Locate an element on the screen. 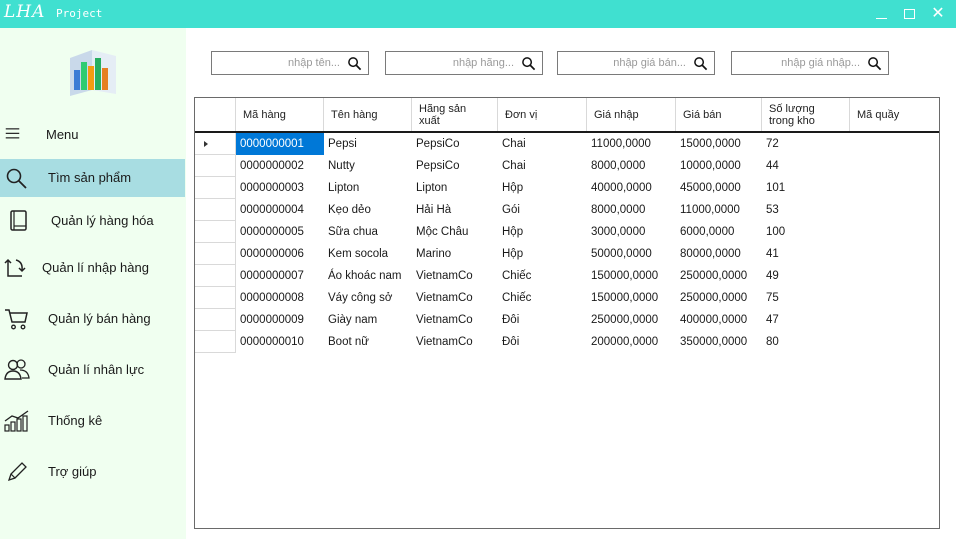 The image size is (956, 539). cell-gia-ban: 11000,0000 is located at coordinates (719, 210).